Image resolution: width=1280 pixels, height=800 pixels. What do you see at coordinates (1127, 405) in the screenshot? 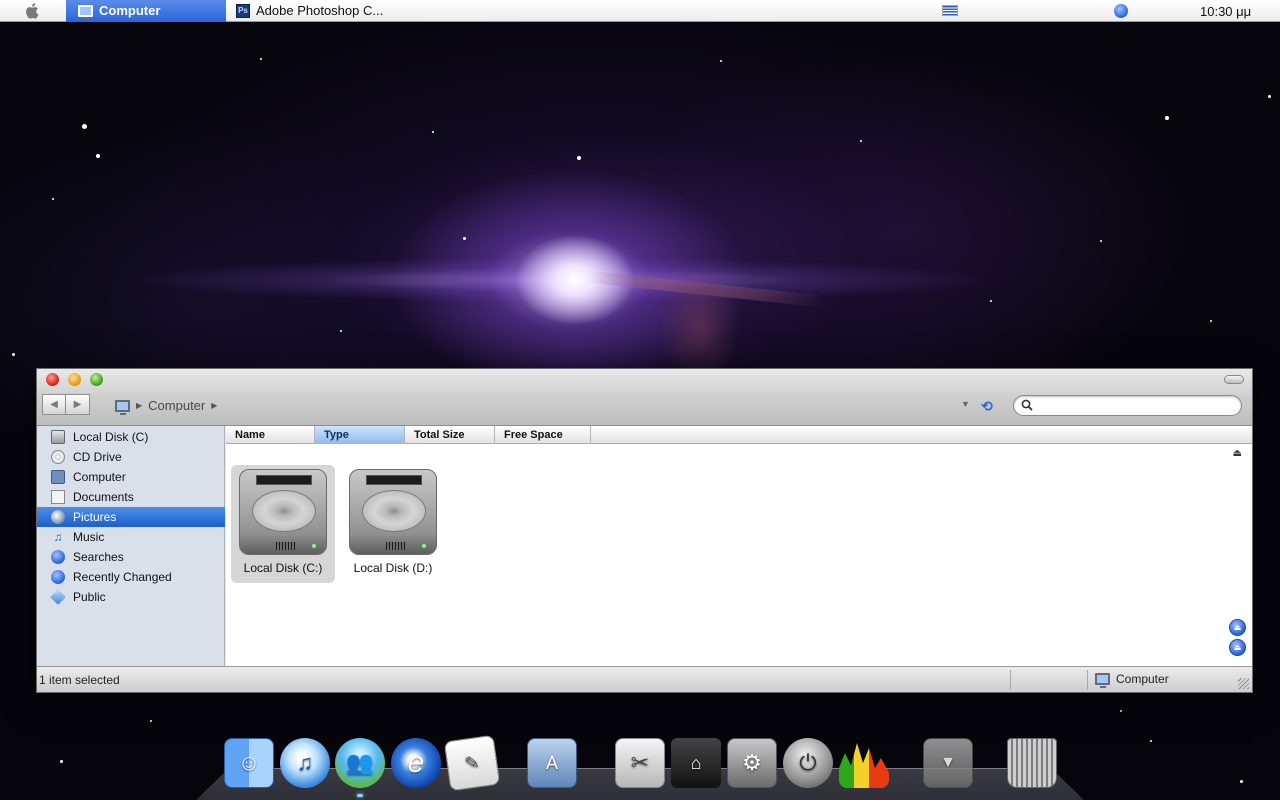
I see `search-input` at bounding box center [1127, 405].